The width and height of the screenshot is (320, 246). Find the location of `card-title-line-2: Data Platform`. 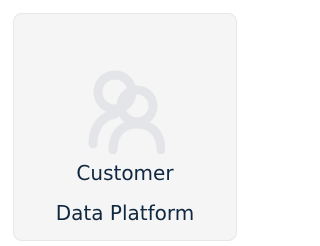

card-title-line-2: Data Platform is located at coordinates (125, 213).